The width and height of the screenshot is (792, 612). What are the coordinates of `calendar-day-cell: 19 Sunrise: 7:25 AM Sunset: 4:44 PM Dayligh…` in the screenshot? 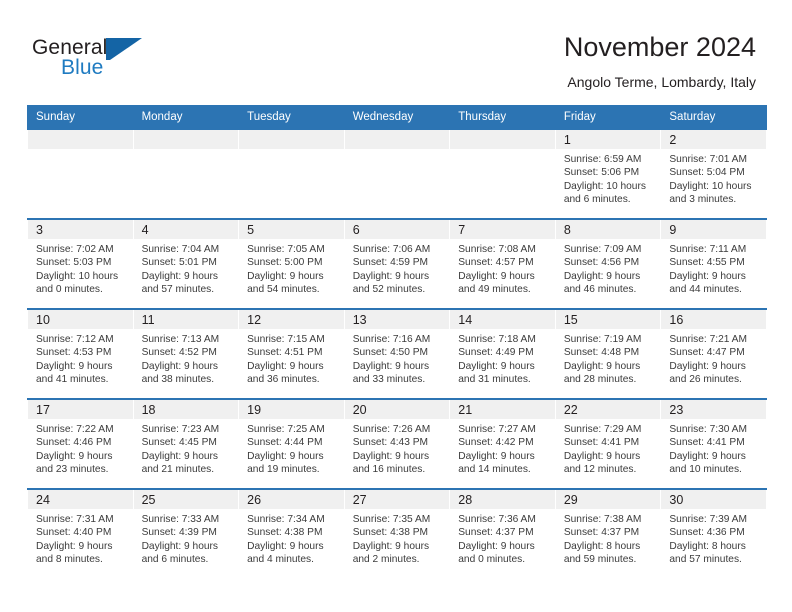 It's located at (291, 443).